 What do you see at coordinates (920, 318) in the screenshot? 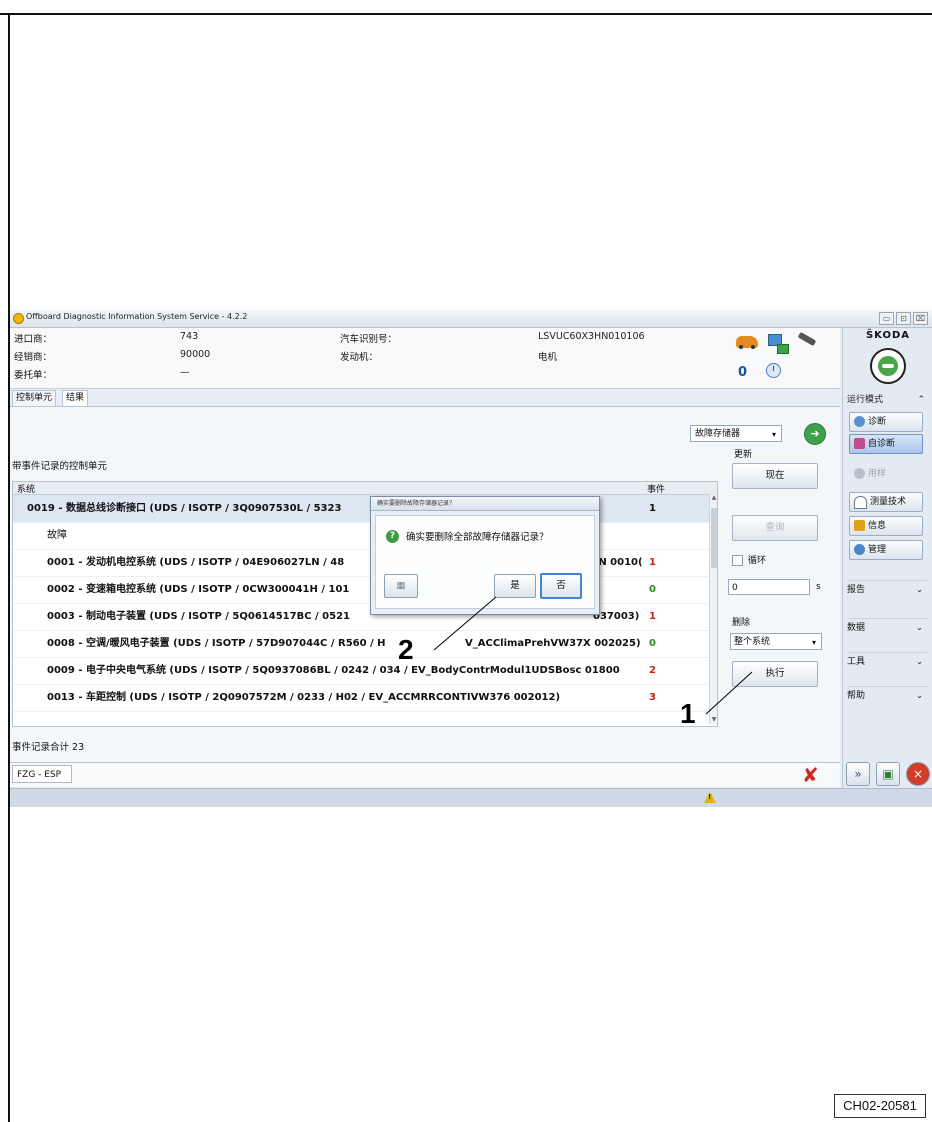
I see `close-window-button: ⌧` at bounding box center [920, 318].